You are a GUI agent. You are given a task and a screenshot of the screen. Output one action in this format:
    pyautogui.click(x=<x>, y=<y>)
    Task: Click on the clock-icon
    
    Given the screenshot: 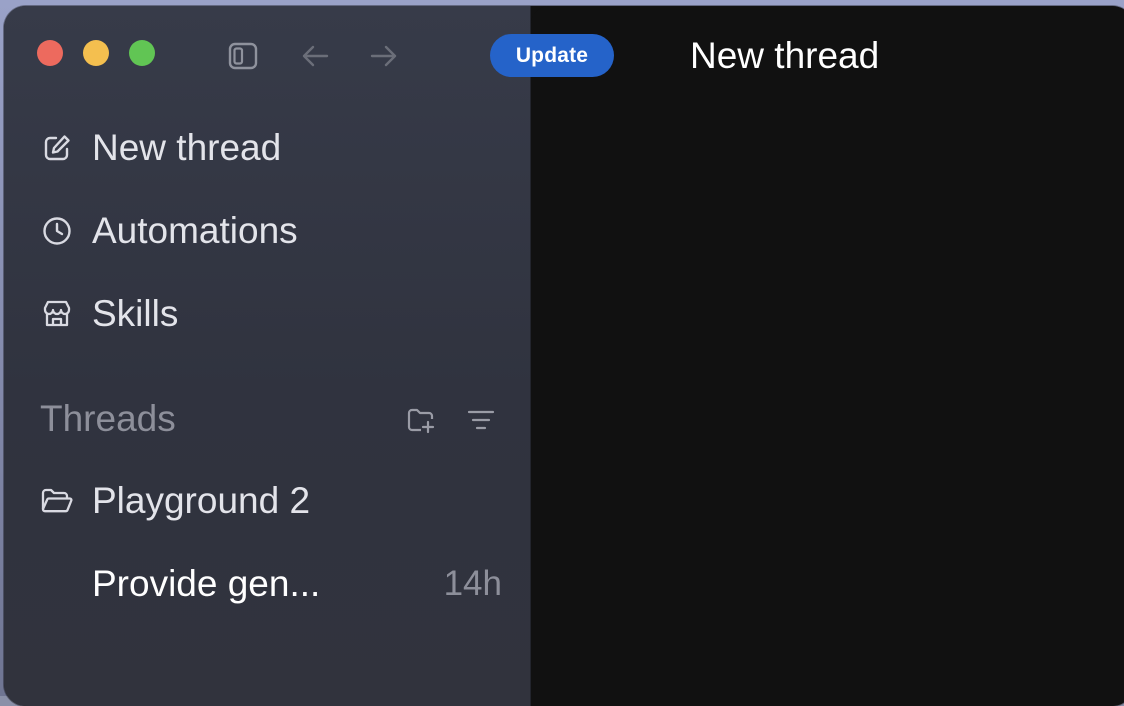 What is the action you would take?
    pyautogui.click(x=57, y=231)
    